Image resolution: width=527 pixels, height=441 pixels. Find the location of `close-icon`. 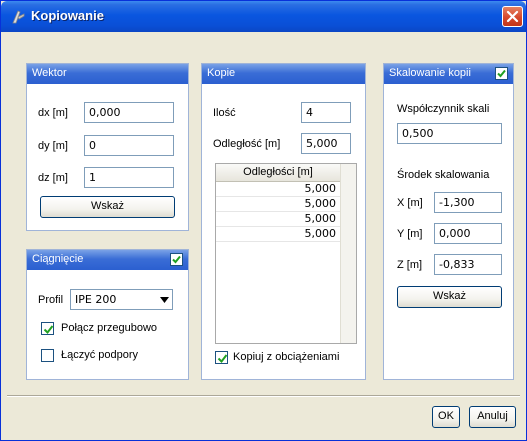

close-icon is located at coordinates (512, 16).